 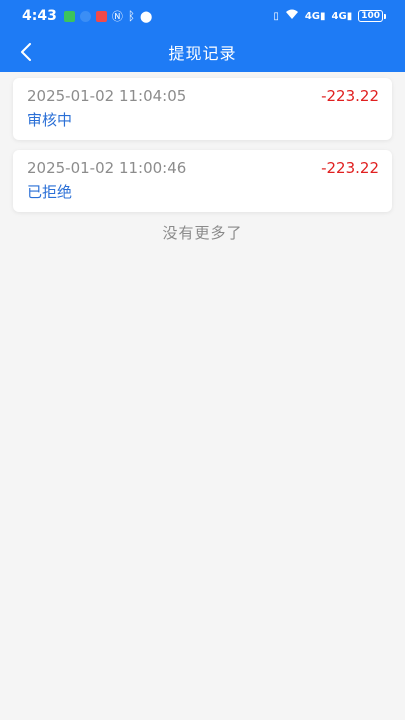 I want to click on back-button, so click(x=26, y=52).